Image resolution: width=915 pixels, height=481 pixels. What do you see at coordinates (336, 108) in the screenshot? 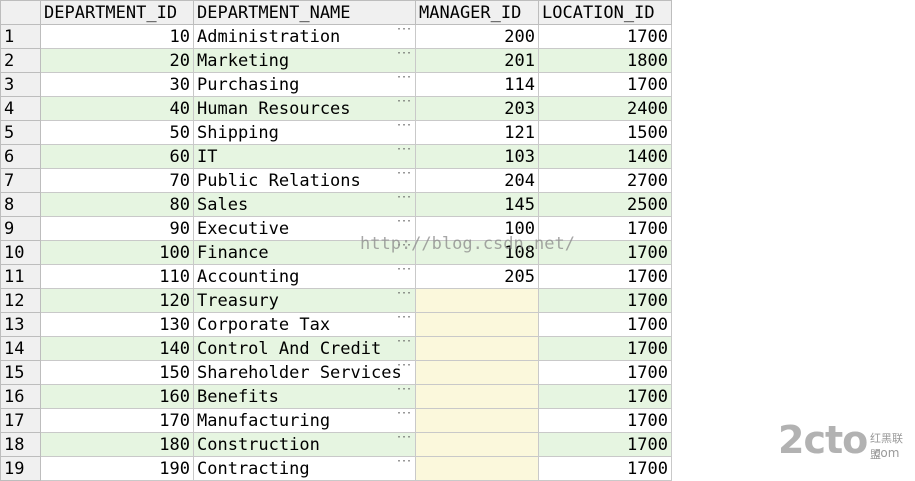
I see `table-row: 4 40 Human Resources ··· 203 2400` at bounding box center [336, 108].